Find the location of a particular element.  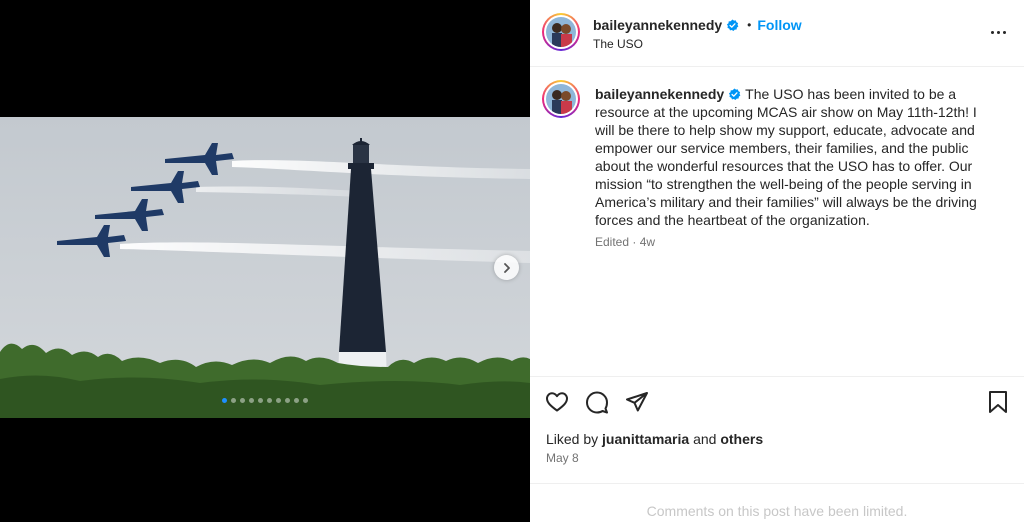

post-actions is located at coordinates (597, 402).